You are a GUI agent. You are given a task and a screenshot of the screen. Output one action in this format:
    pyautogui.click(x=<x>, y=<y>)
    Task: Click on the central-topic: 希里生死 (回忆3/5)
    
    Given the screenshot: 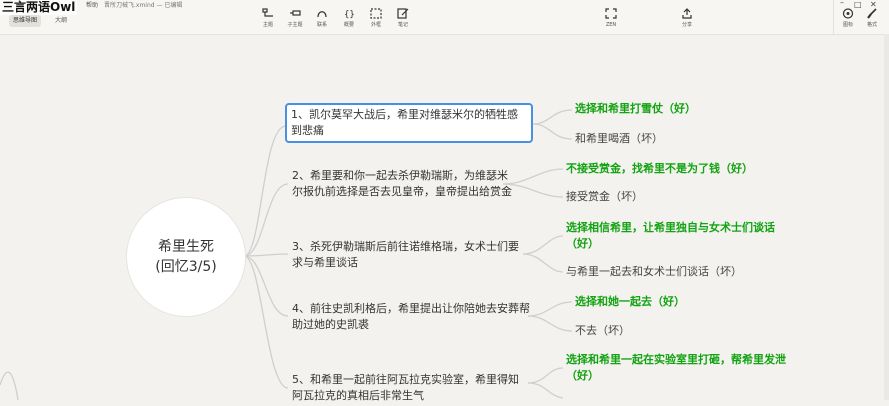 What is the action you would take?
    pyautogui.click(x=186, y=257)
    